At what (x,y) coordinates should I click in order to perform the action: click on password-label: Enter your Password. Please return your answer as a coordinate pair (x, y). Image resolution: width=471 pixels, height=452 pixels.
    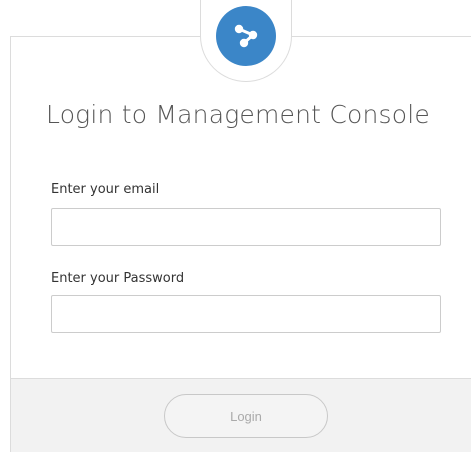
    Looking at the image, I should click on (118, 278).